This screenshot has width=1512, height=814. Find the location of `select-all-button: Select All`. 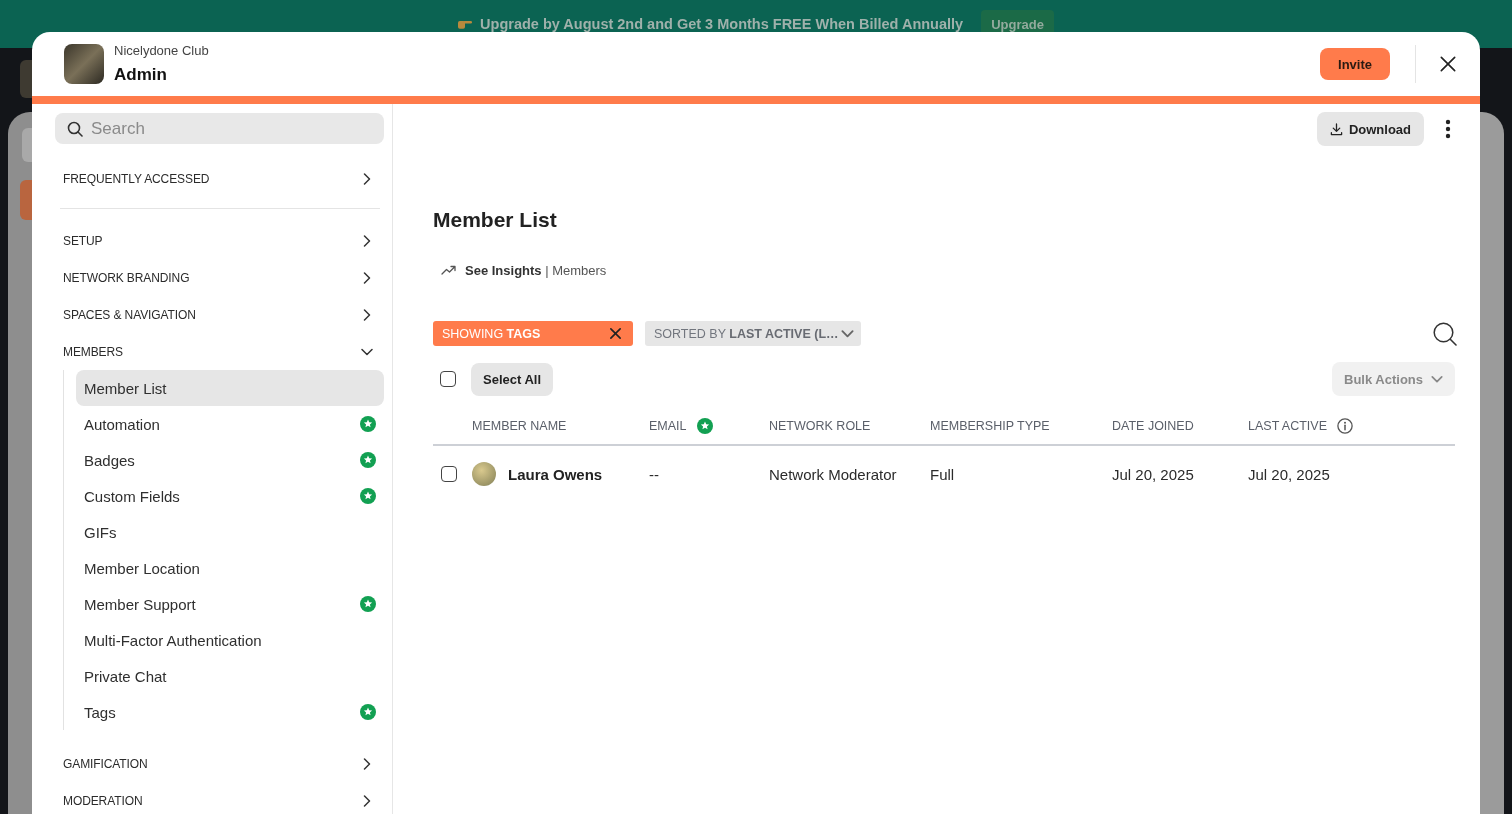

select-all-button: Select All is located at coordinates (512, 379).